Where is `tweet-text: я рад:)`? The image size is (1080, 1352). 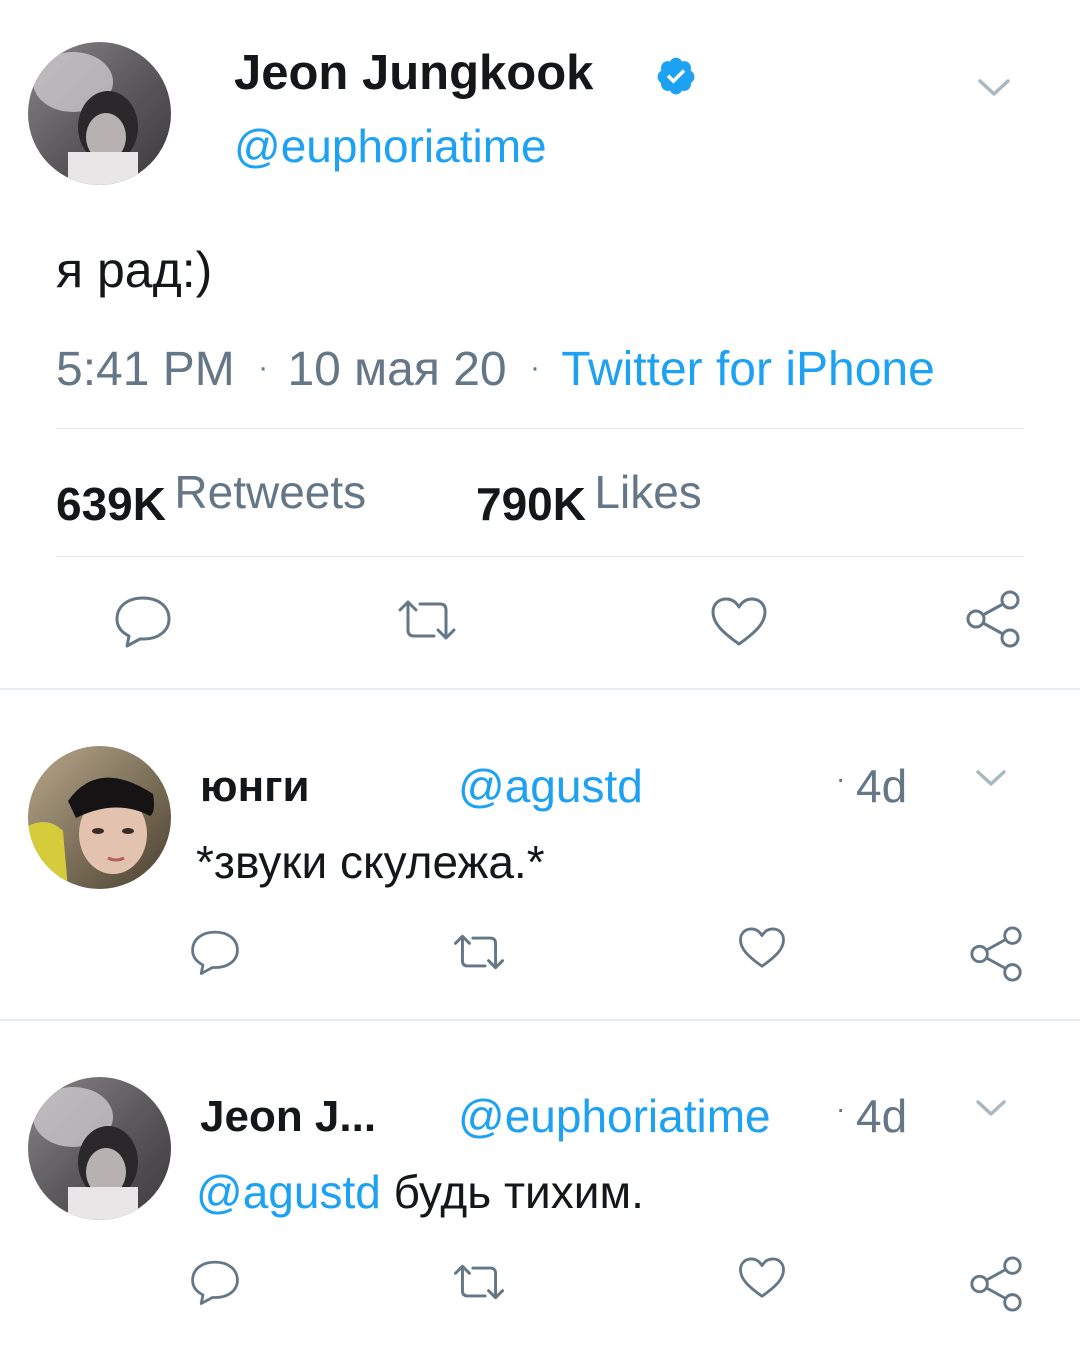 tweet-text: я рад:) is located at coordinates (134, 270).